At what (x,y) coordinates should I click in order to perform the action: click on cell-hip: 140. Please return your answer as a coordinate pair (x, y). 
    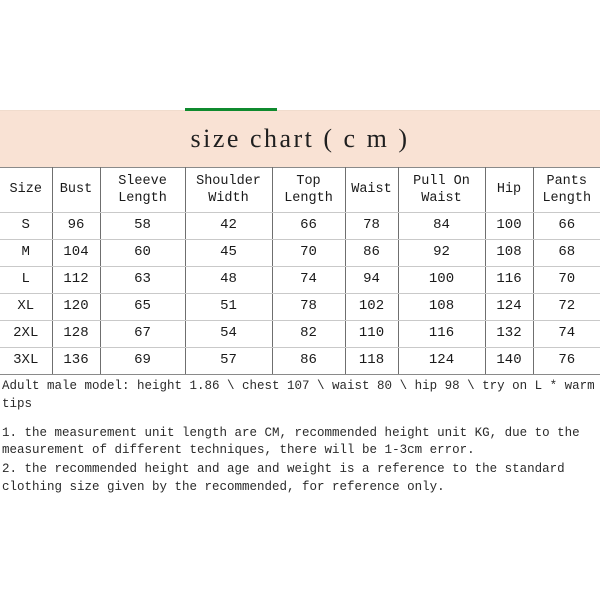
    Looking at the image, I should click on (509, 361).